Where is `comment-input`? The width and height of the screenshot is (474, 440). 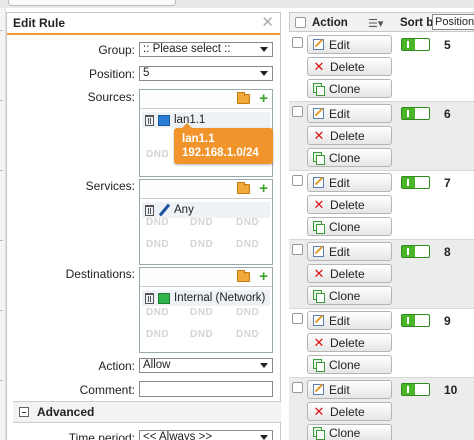 comment-input is located at coordinates (206, 389).